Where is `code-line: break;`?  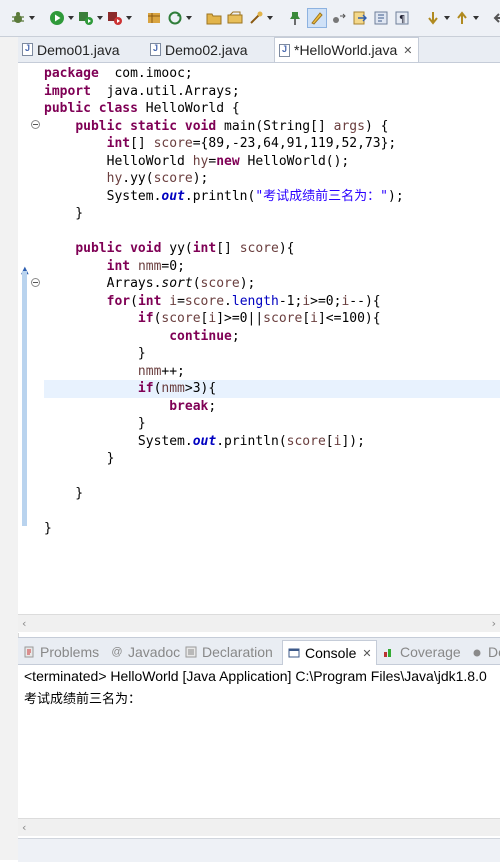
code-line: break; is located at coordinates (272, 407).